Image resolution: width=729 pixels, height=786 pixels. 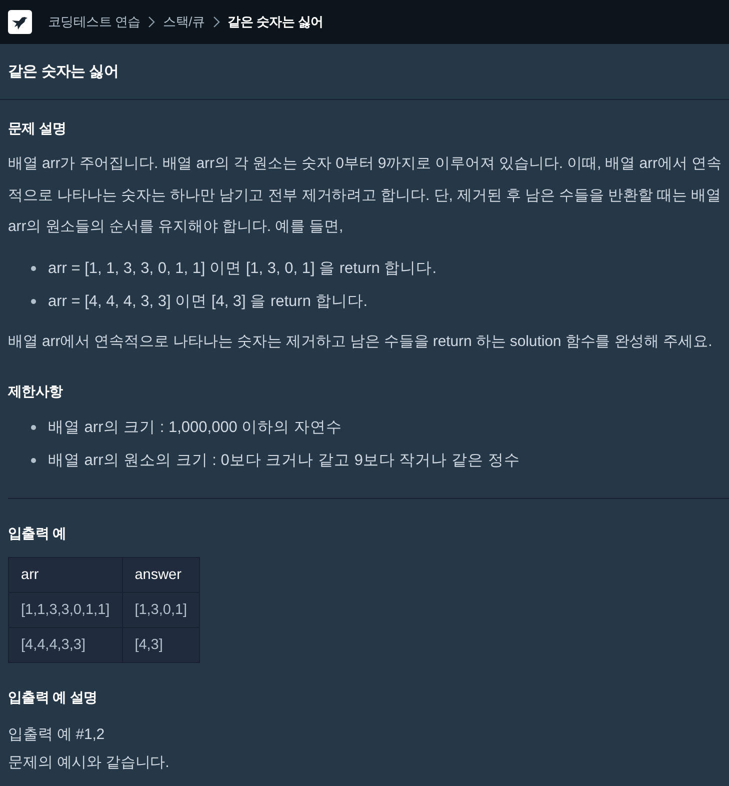 What do you see at coordinates (276, 22) in the screenshot?
I see `breadcrumb-current: 같은 숫자는 싫어` at bounding box center [276, 22].